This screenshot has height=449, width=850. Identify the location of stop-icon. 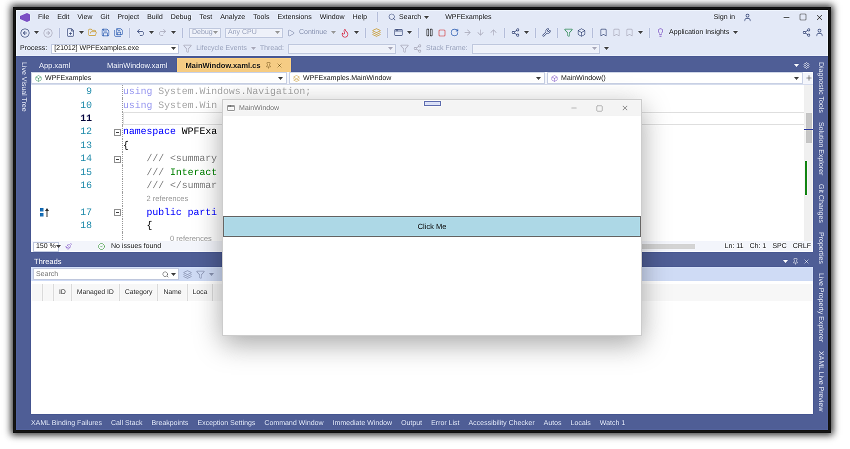
(442, 32).